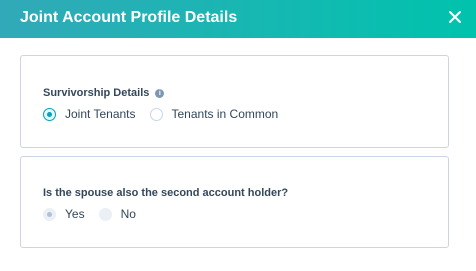 The height and width of the screenshot is (271, 476). I want to click on radio-joint-tenants, so click(49, 114).